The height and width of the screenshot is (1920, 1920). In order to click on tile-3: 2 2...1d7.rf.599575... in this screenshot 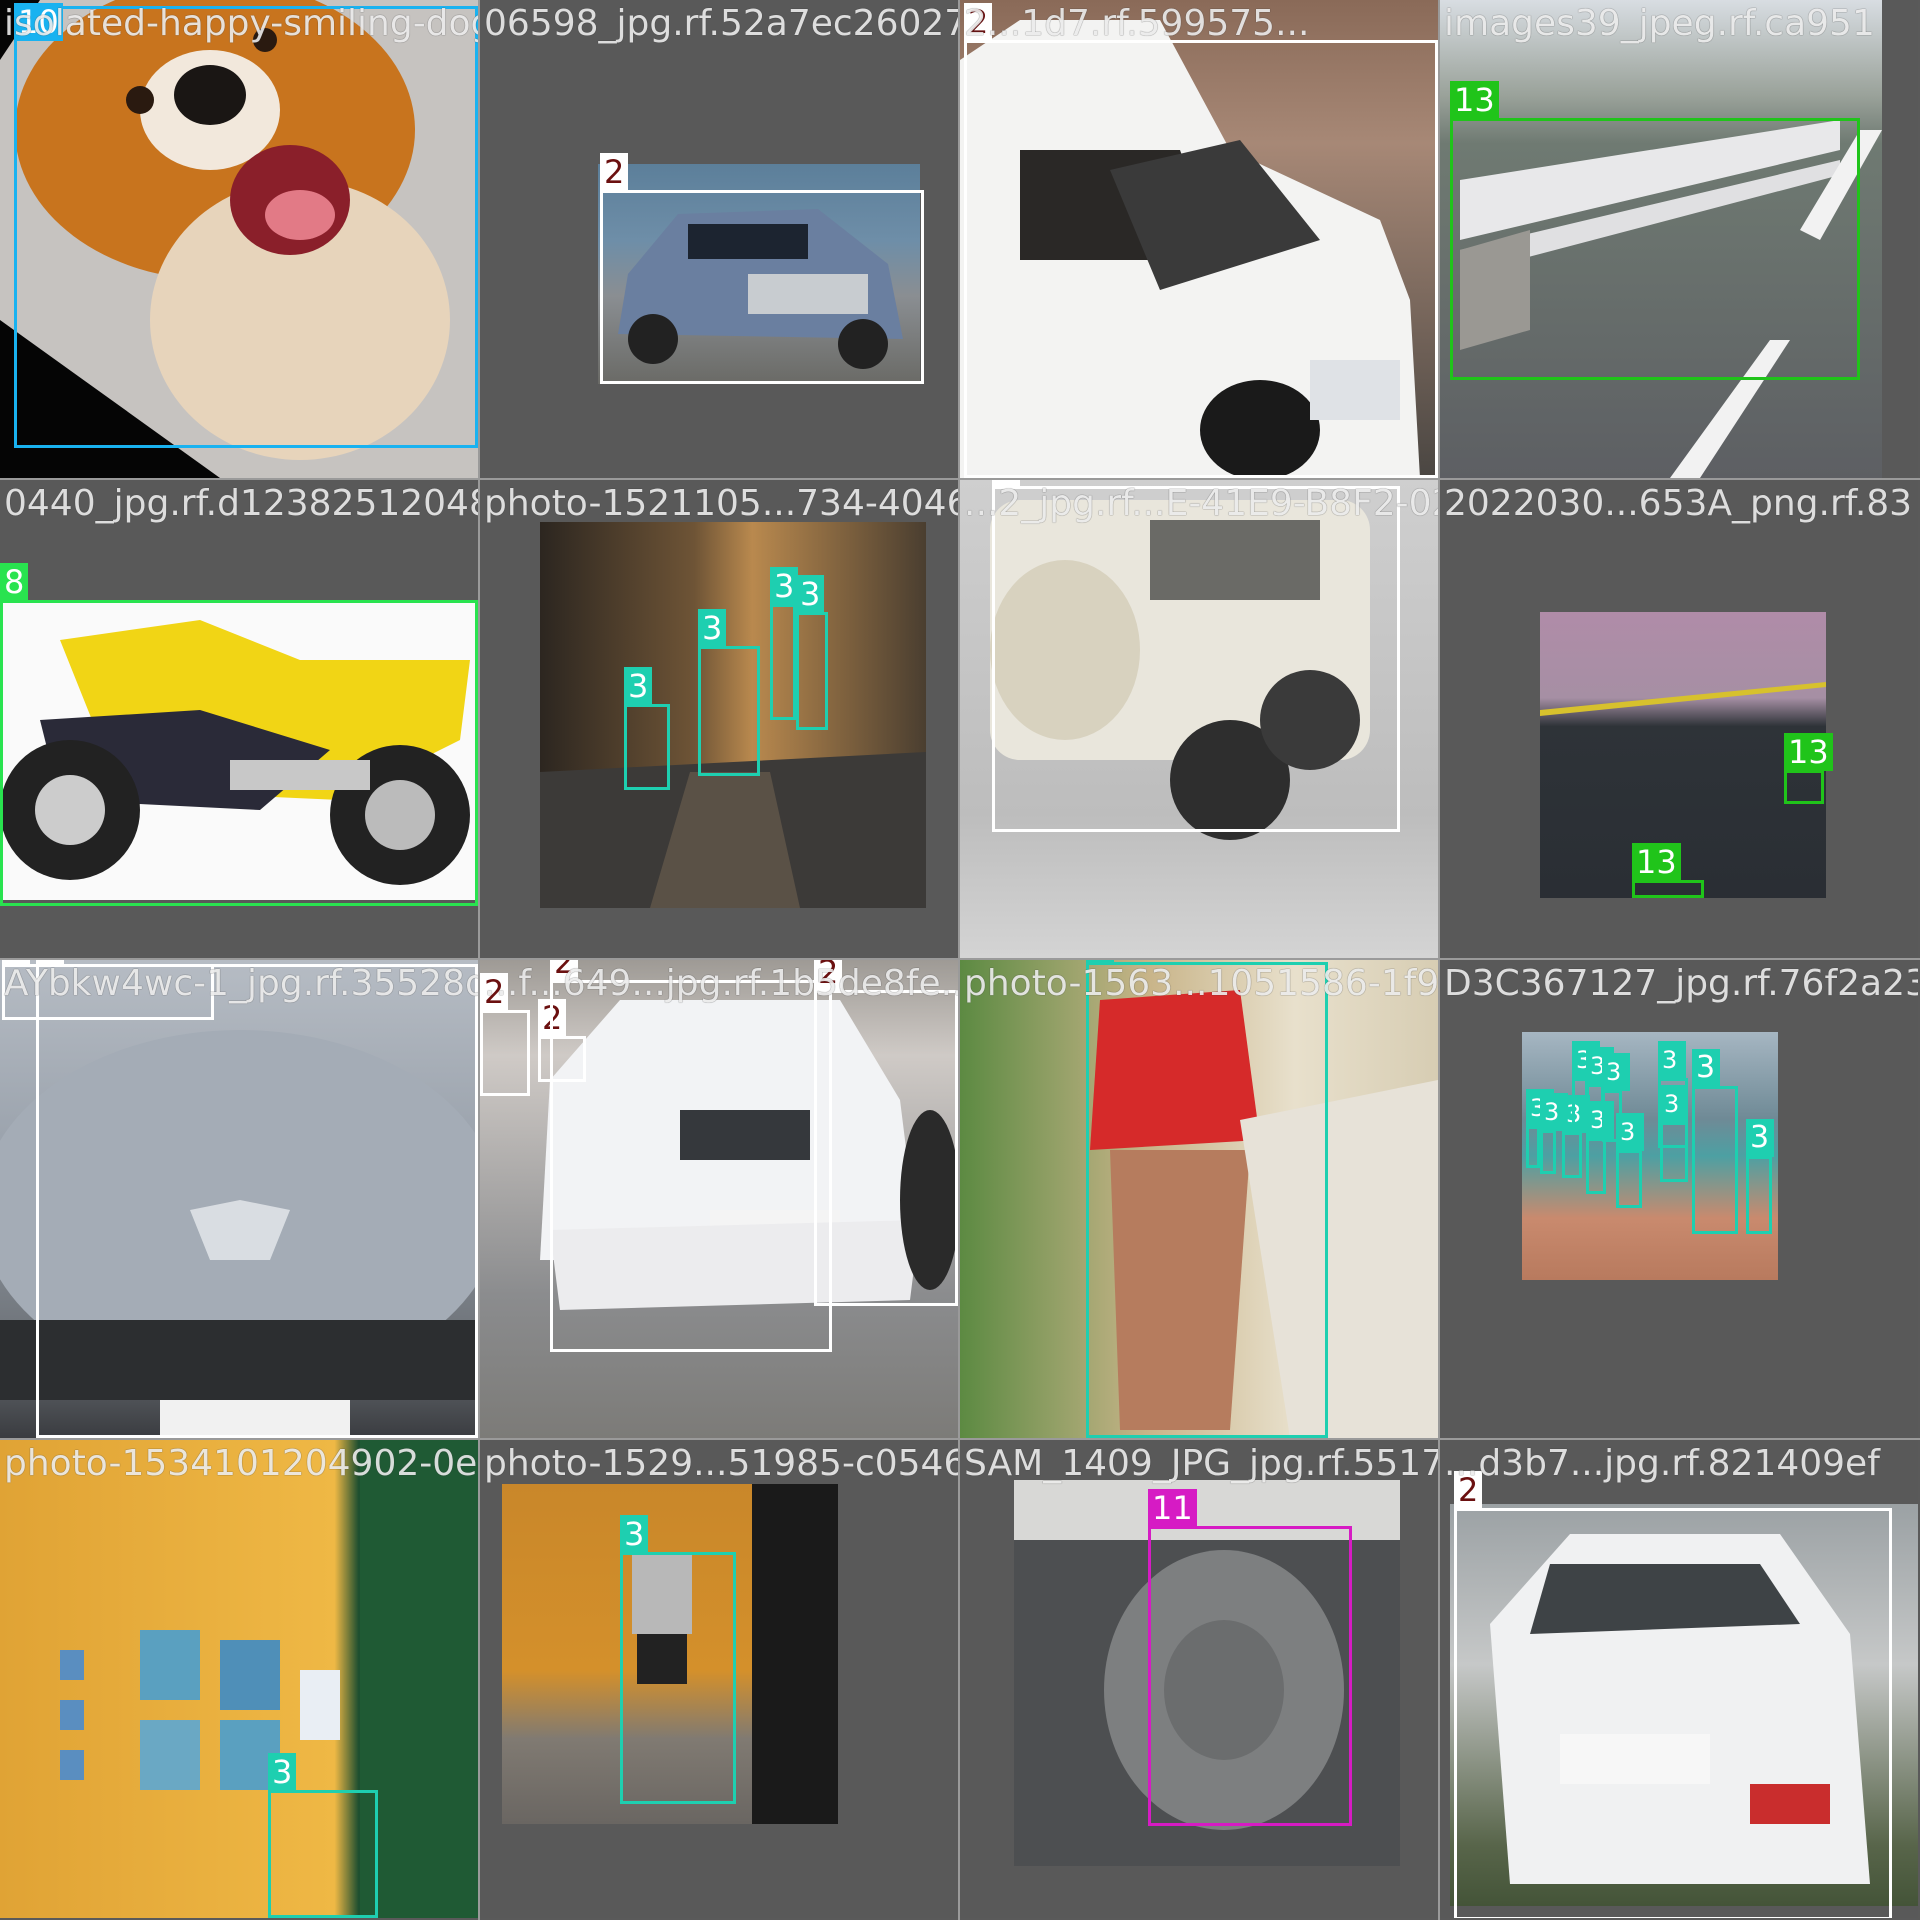, I will do `click(1199, 239)`.